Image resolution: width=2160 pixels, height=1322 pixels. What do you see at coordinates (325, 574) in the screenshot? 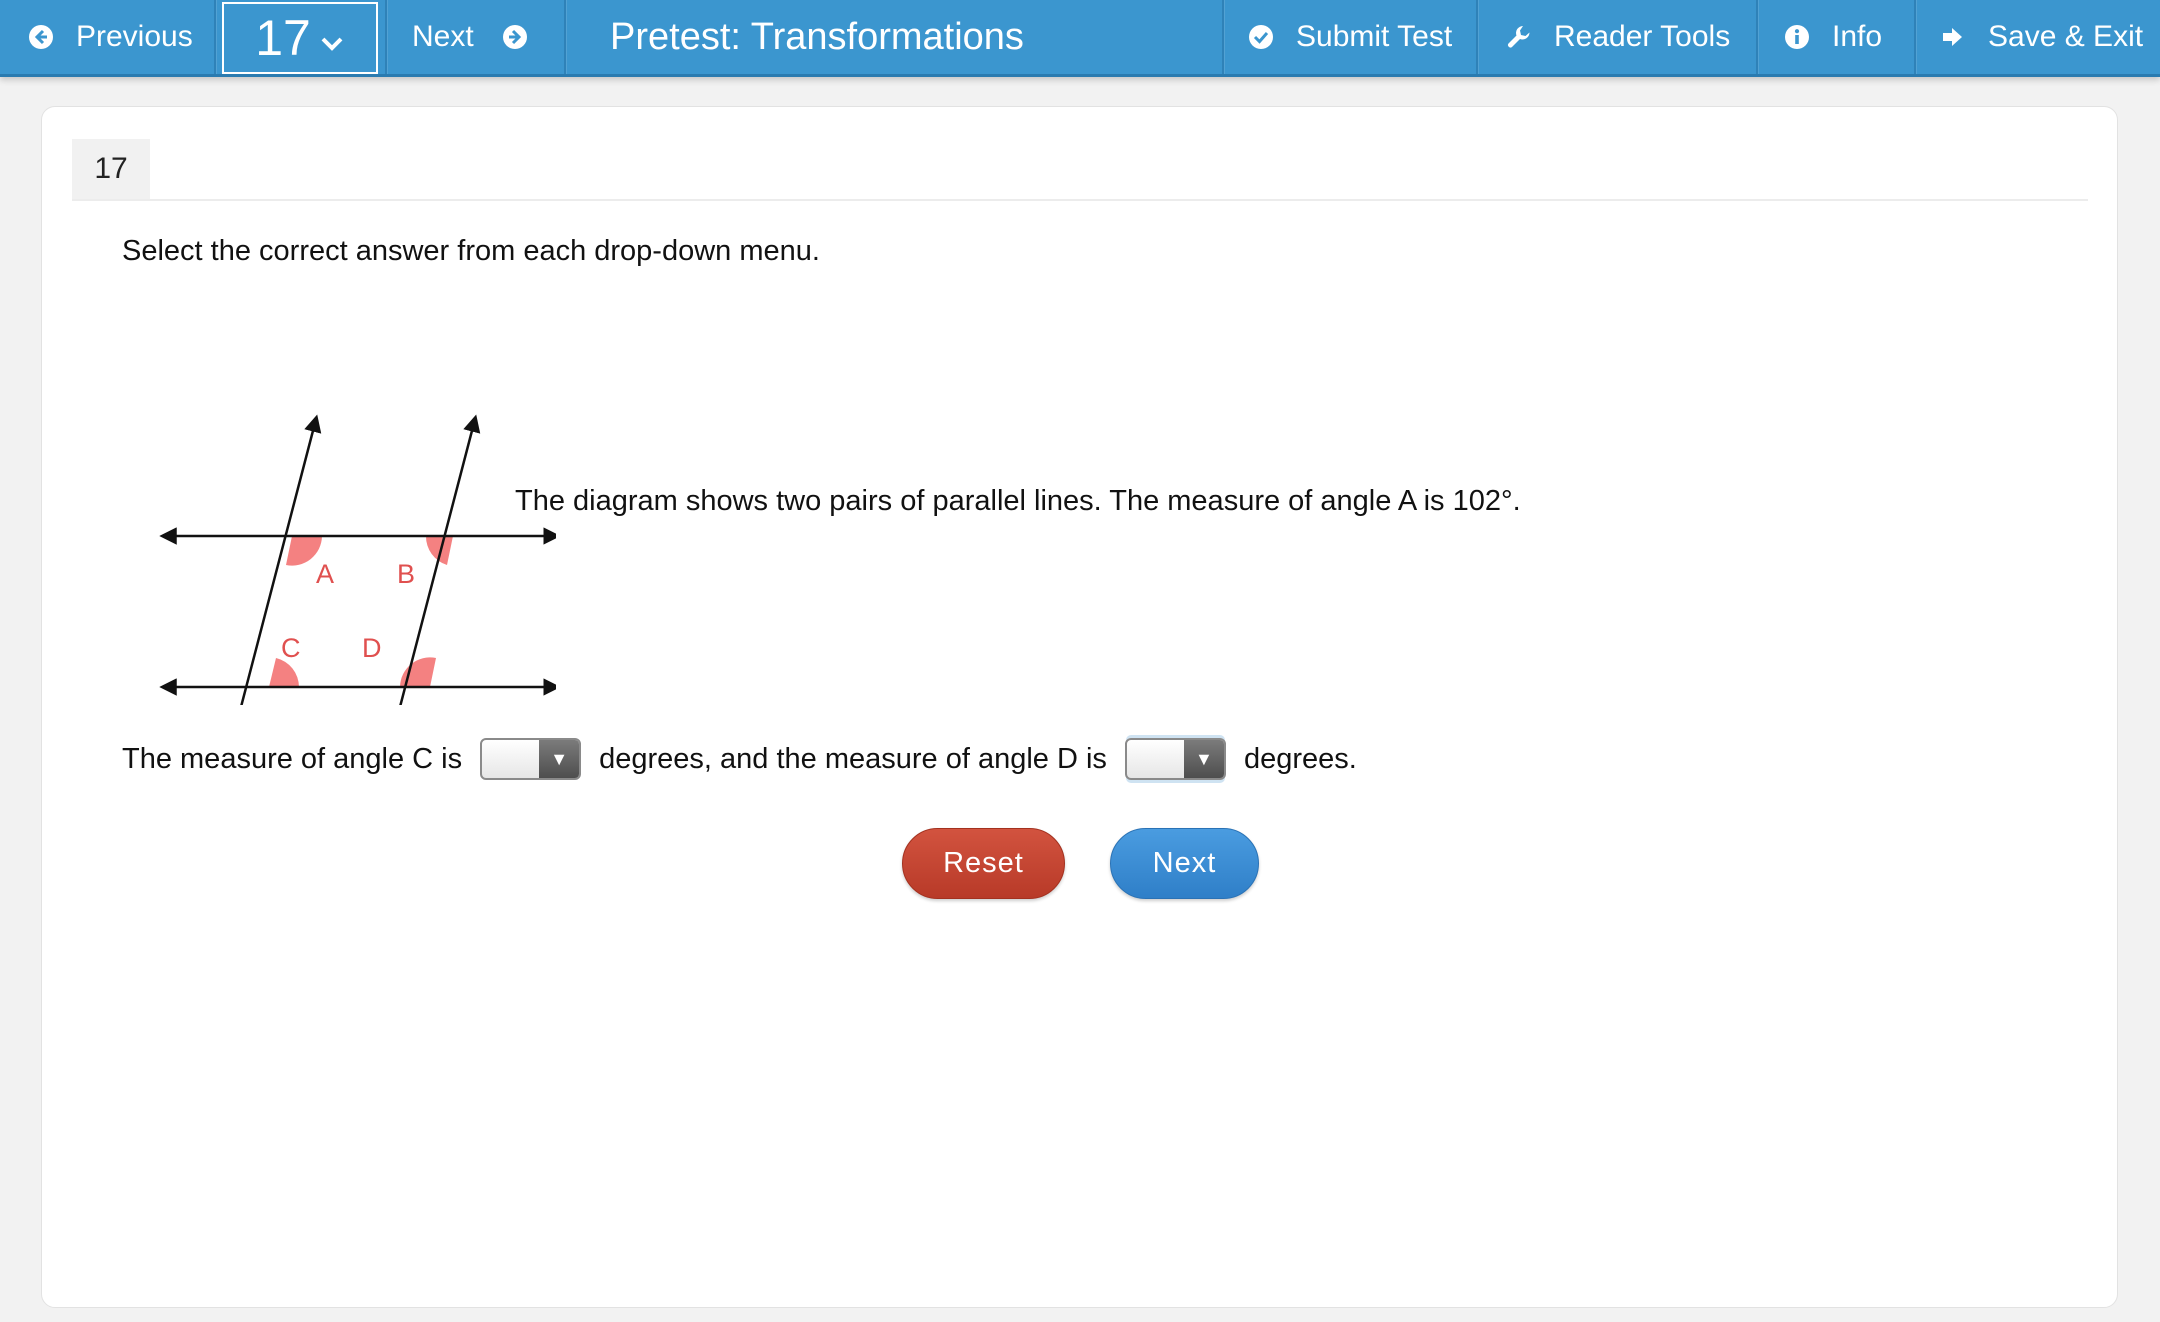
I see `angle-label-a: A` at bounding box center [325, 574].